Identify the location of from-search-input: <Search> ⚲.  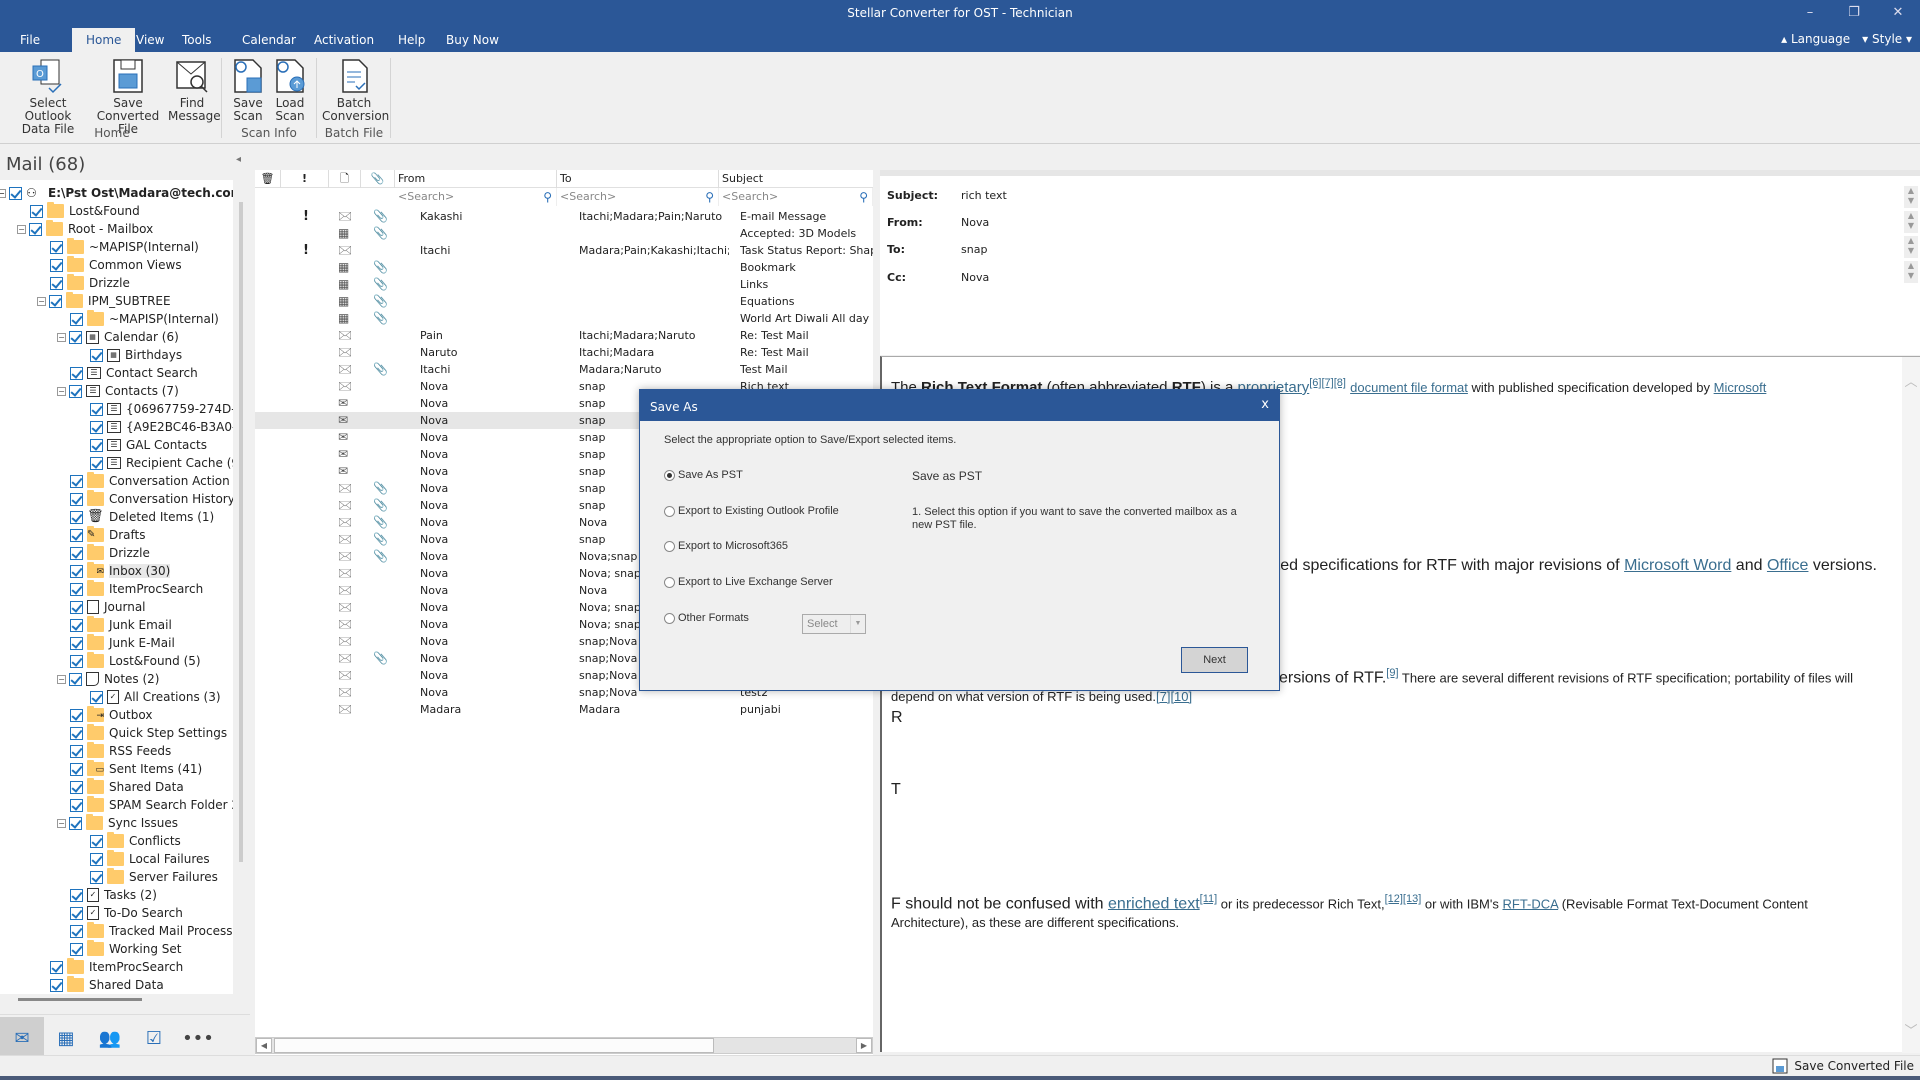
(476, 197).